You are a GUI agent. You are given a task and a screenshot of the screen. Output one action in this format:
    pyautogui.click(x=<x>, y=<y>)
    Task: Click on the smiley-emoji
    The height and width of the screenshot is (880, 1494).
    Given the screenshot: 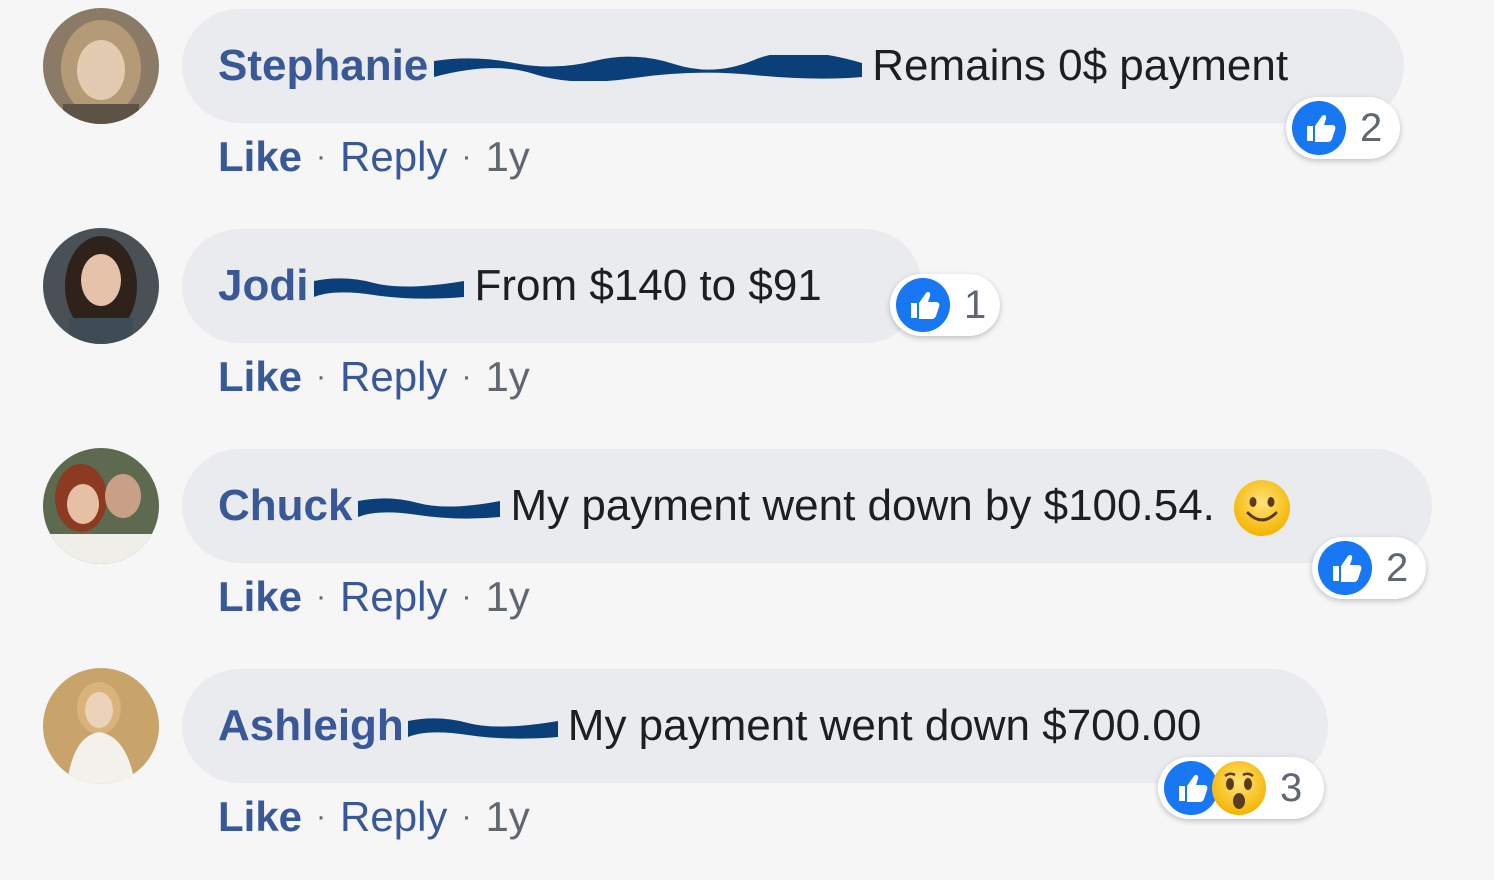 What is the action you would take?
    pyautogui.click(x=1262, y=508)
    